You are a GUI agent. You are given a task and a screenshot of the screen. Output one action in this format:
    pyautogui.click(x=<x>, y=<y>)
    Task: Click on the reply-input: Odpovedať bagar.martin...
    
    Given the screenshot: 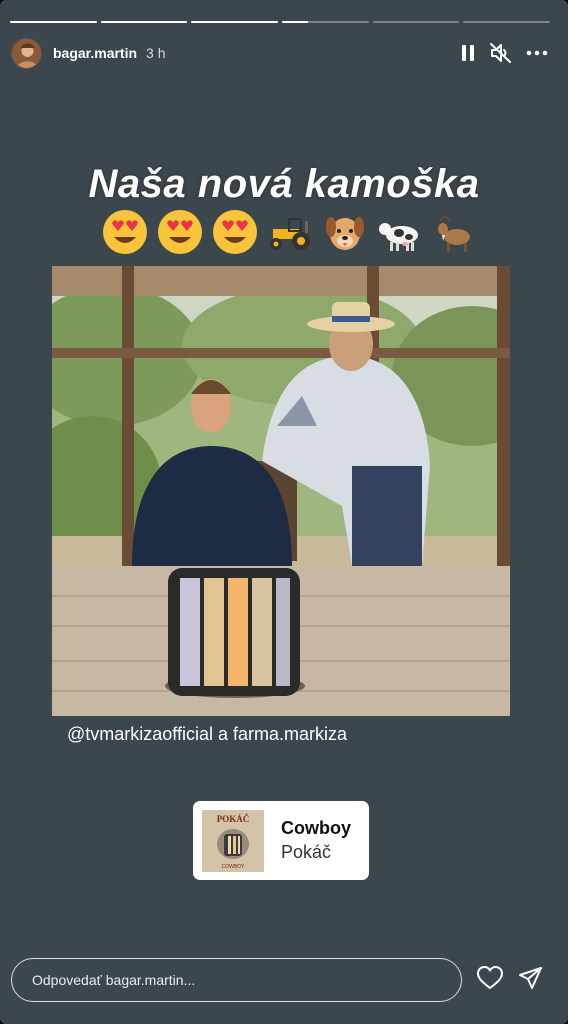 What is the action you would take?
    pyautogui.click(x=236, y=980)
    